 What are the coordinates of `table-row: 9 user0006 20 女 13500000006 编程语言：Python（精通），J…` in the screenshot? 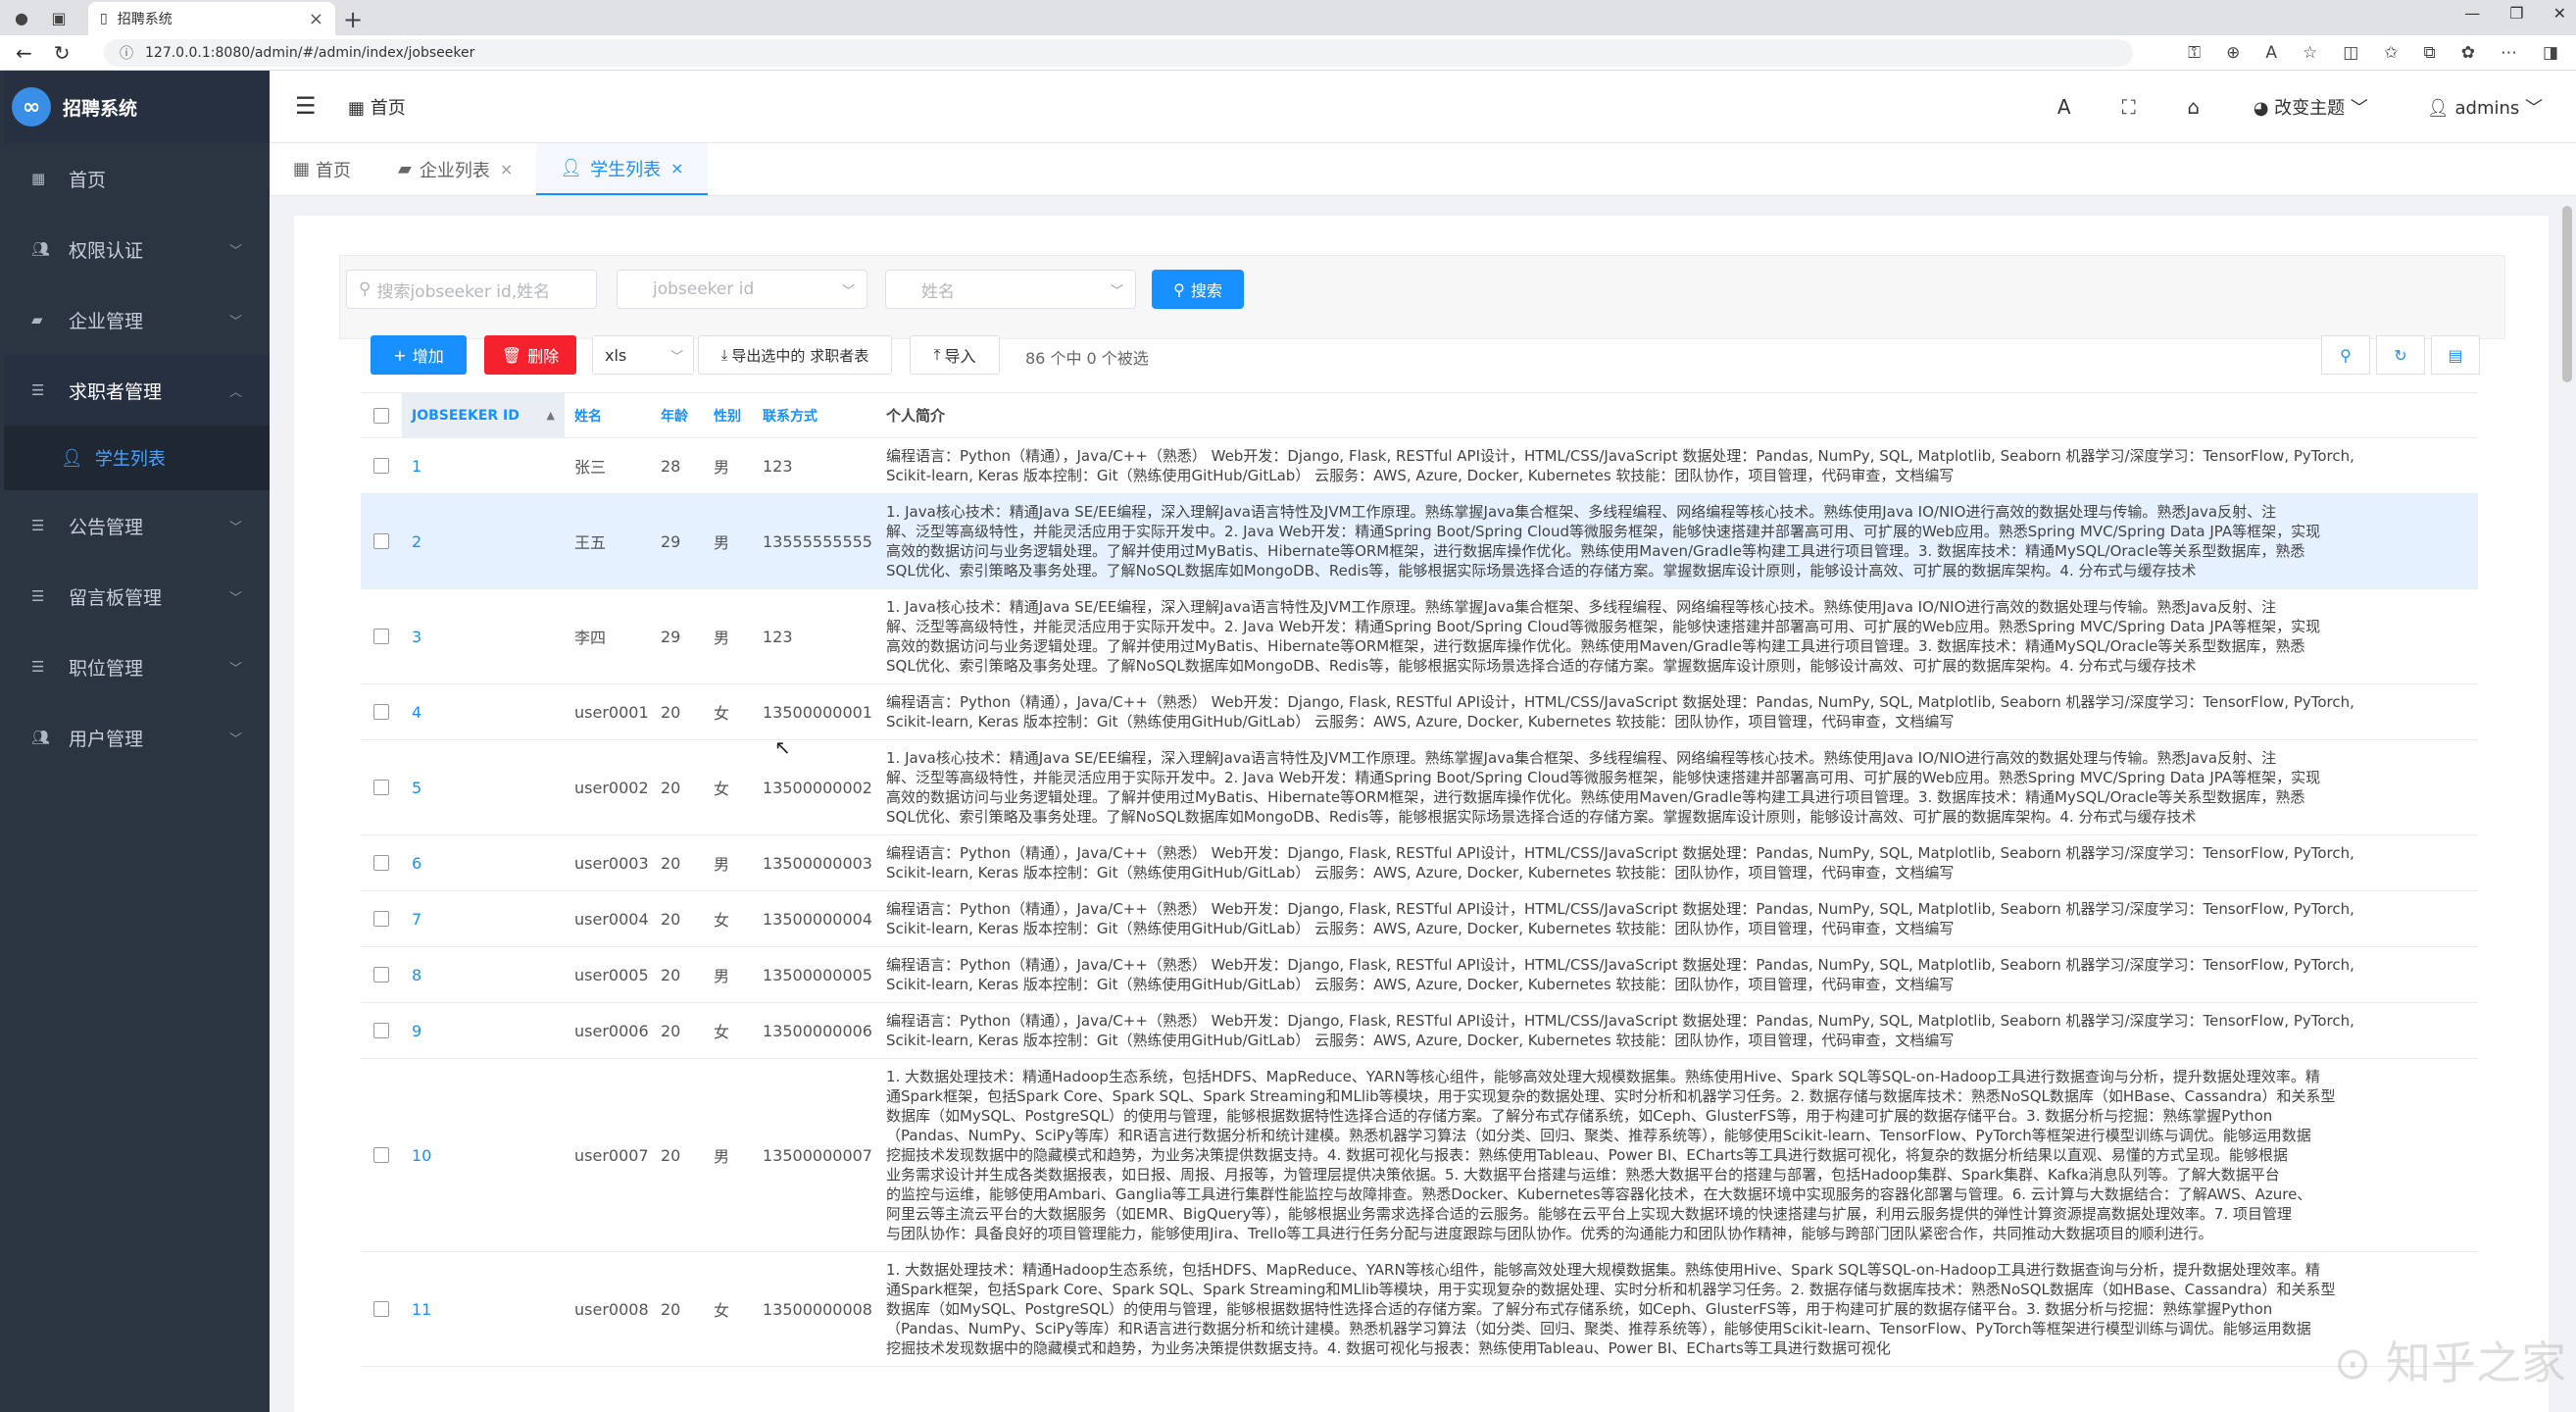 It's located at (1419, 1031).